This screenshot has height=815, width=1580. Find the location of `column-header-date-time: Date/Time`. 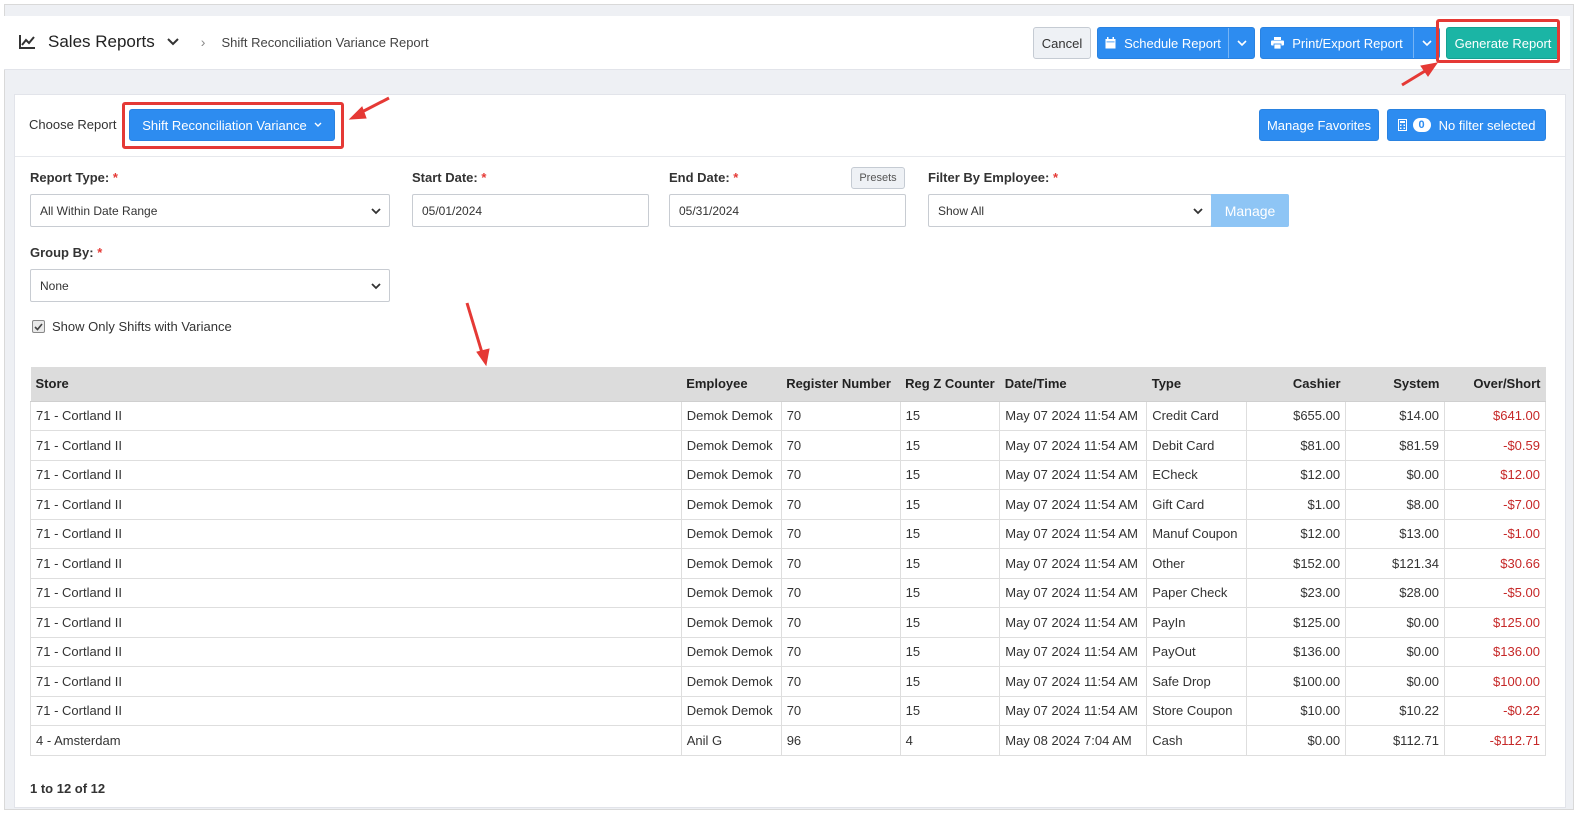

column-header-date-time: Date/Time is located at coordinates (1073, 384).